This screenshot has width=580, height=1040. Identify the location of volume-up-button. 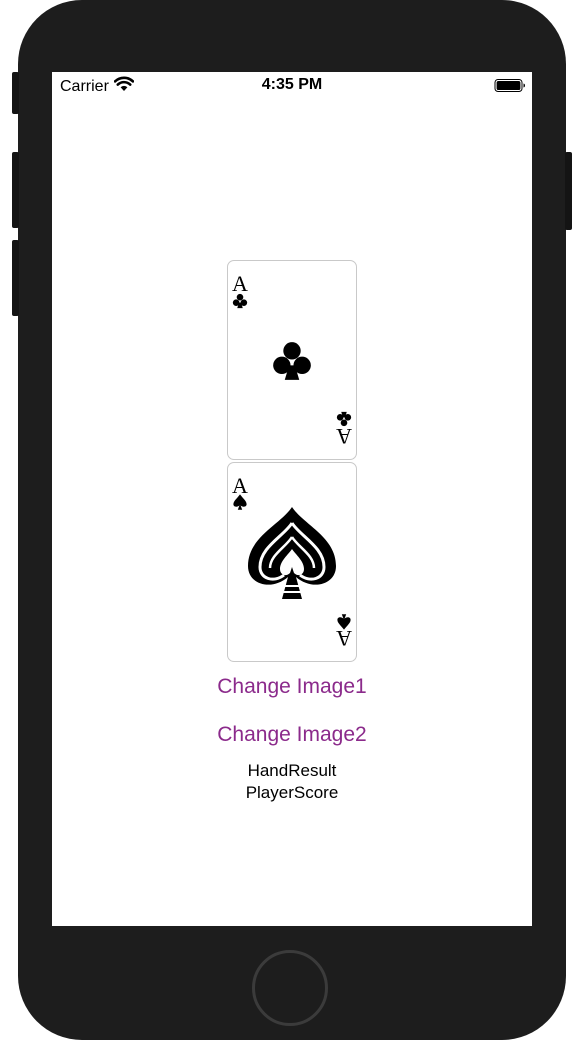
(15, 190).